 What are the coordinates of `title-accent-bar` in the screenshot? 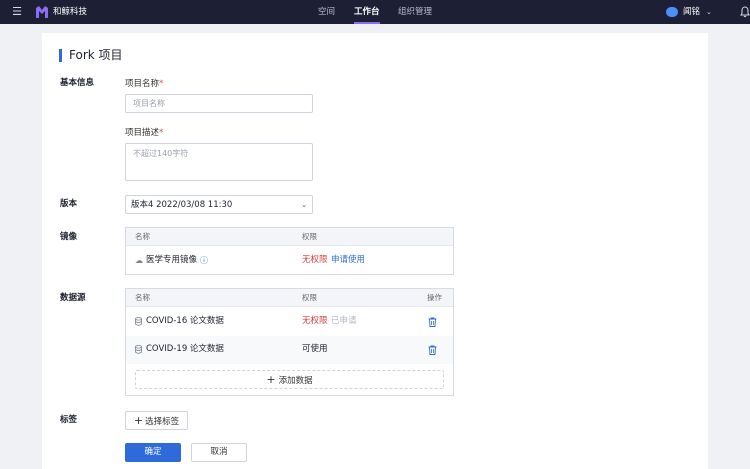 It's located at (60, 55).